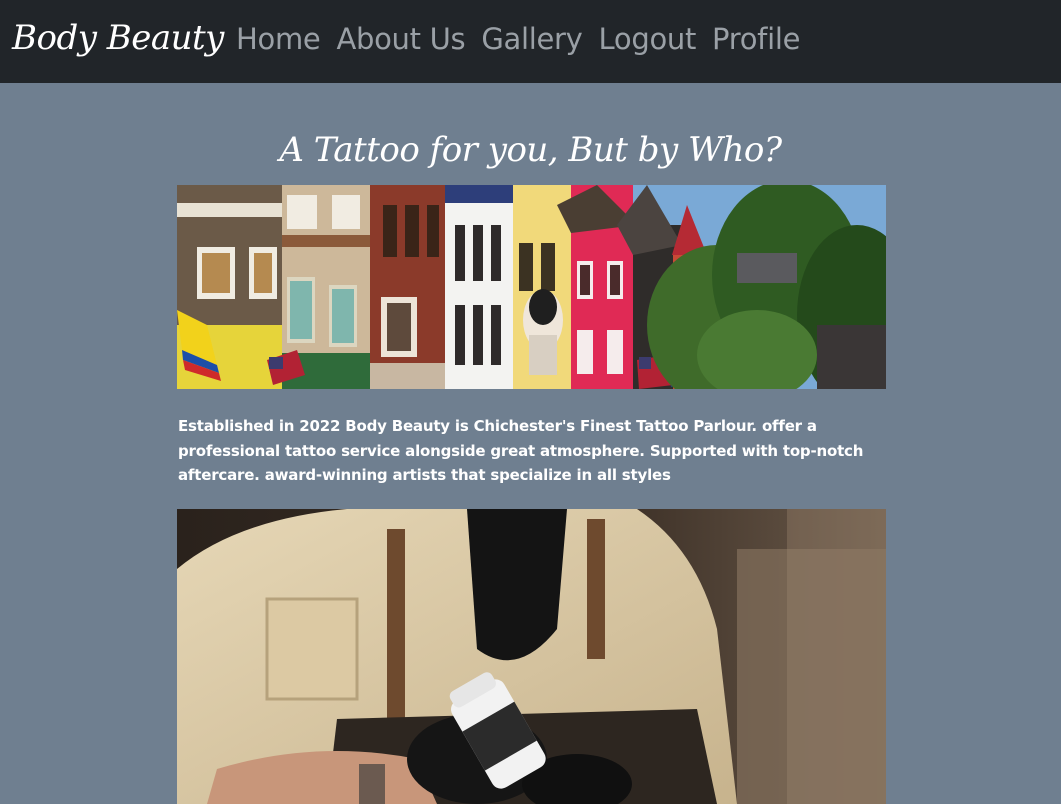  Describe the element at coordinates (530, 150) in the screenshot. I see `page-title: A Tattoo for you, But by Who?` at that location.